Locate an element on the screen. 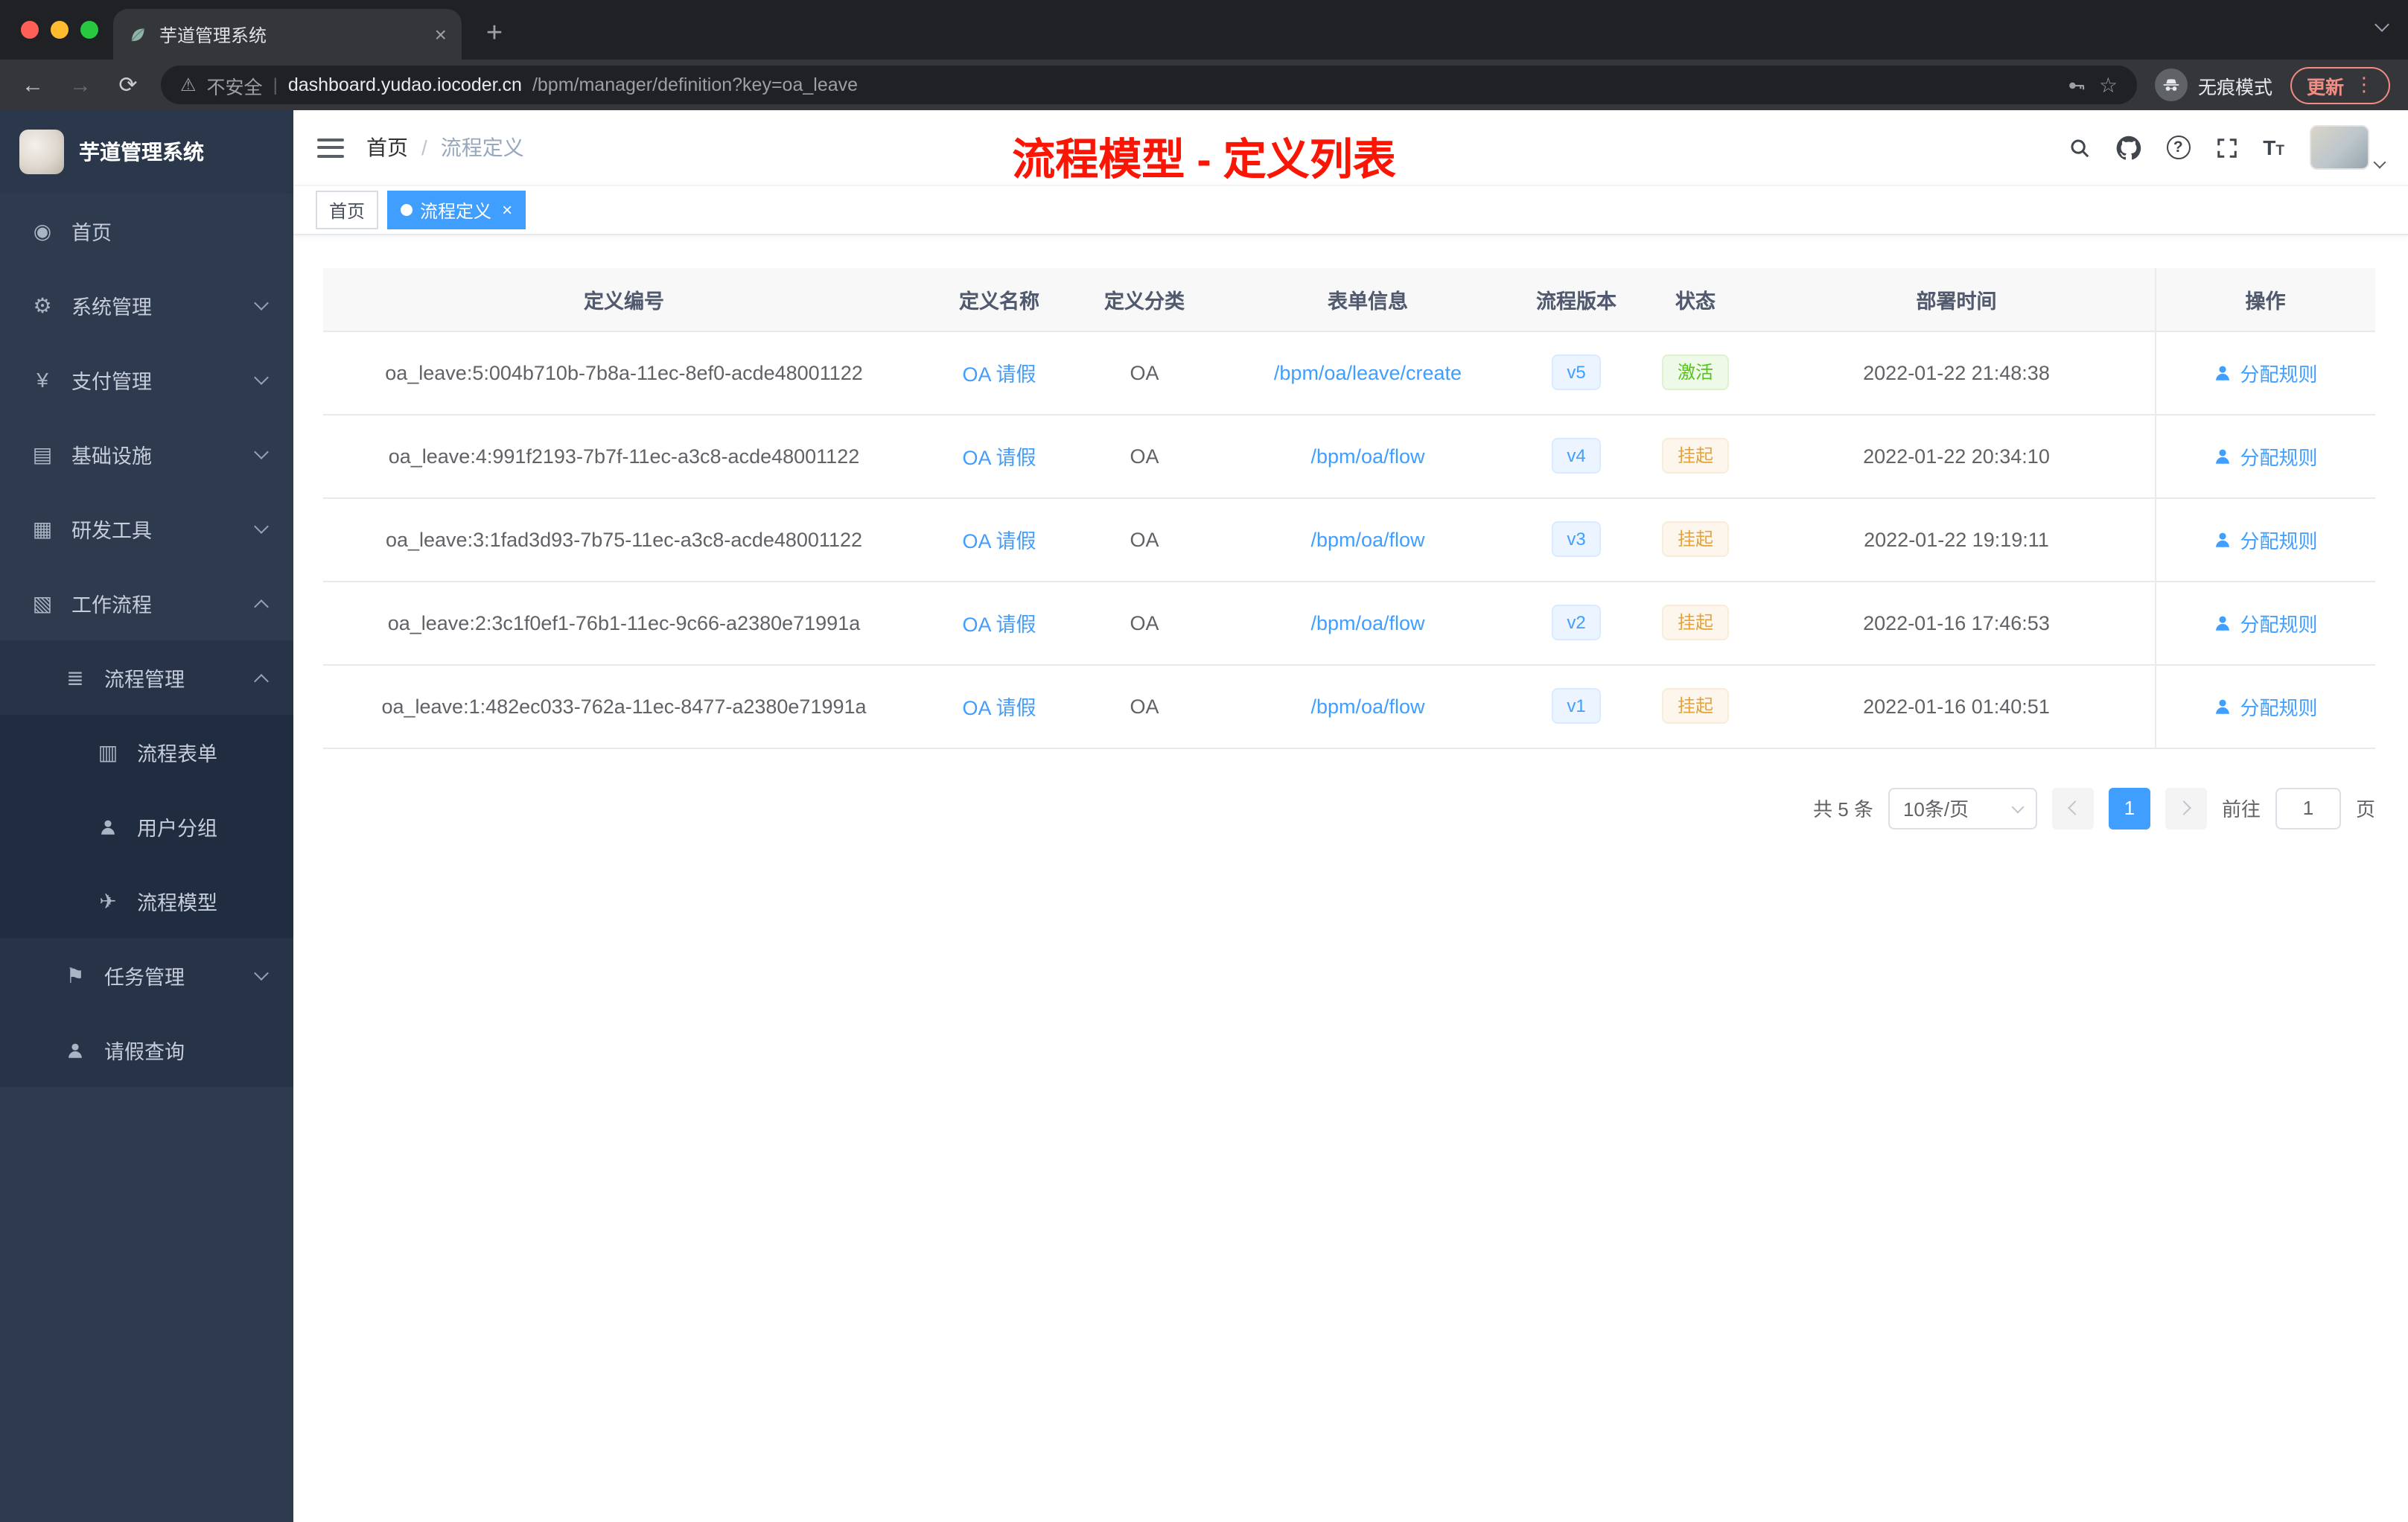 This screenshot has height=1522, width=2408. sidebar-item-task-mgmt: ⚑ 任务管理 is located at coordinates (146, 975).